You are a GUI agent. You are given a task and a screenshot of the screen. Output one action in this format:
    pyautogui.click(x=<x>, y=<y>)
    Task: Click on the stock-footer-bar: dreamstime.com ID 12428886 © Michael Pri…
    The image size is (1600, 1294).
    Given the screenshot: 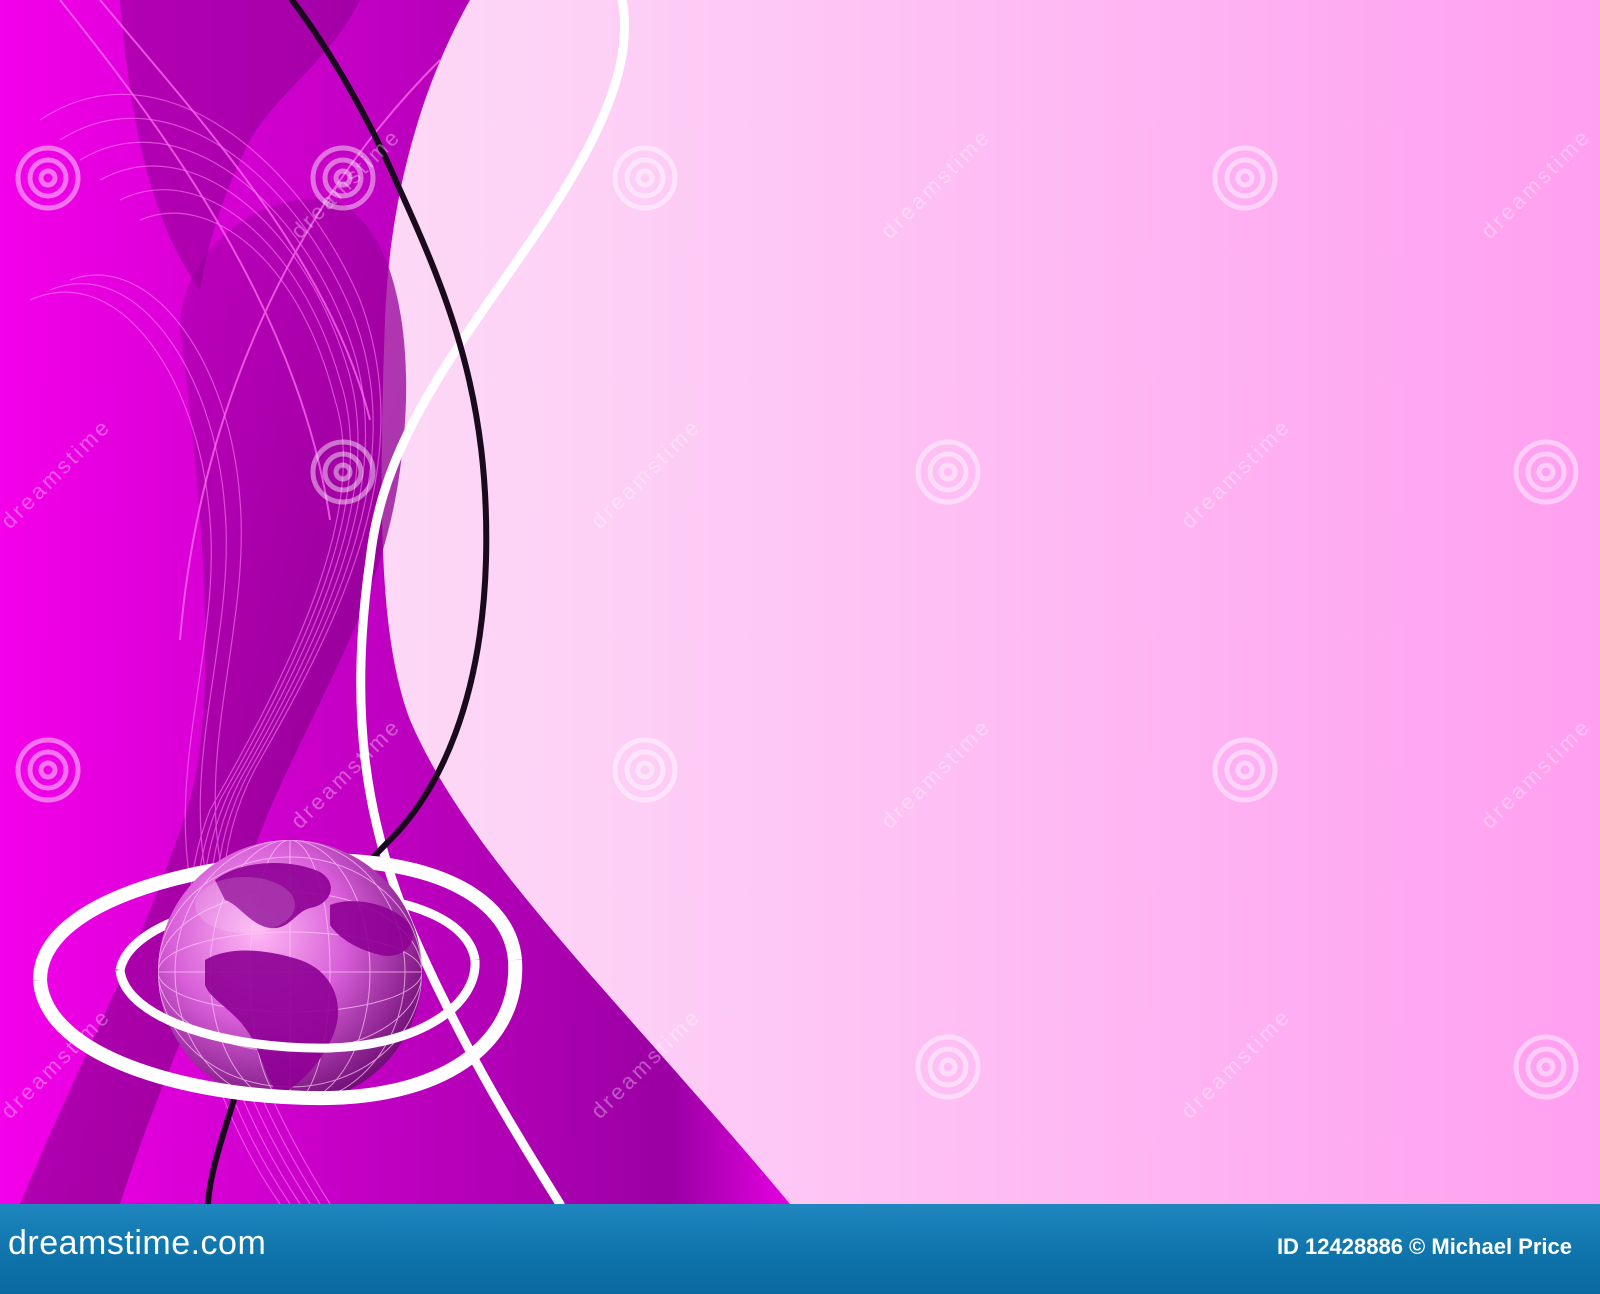 What is the action you would take?
    pyautogui.click(x=800, y=1249)
    